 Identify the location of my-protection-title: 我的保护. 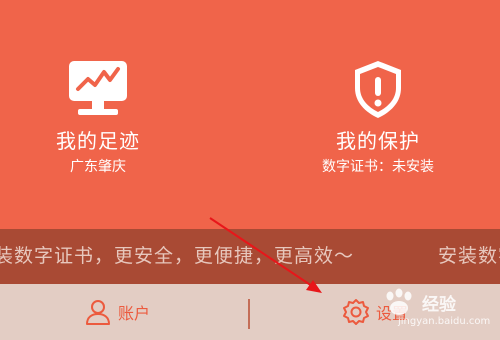
(378, 141).